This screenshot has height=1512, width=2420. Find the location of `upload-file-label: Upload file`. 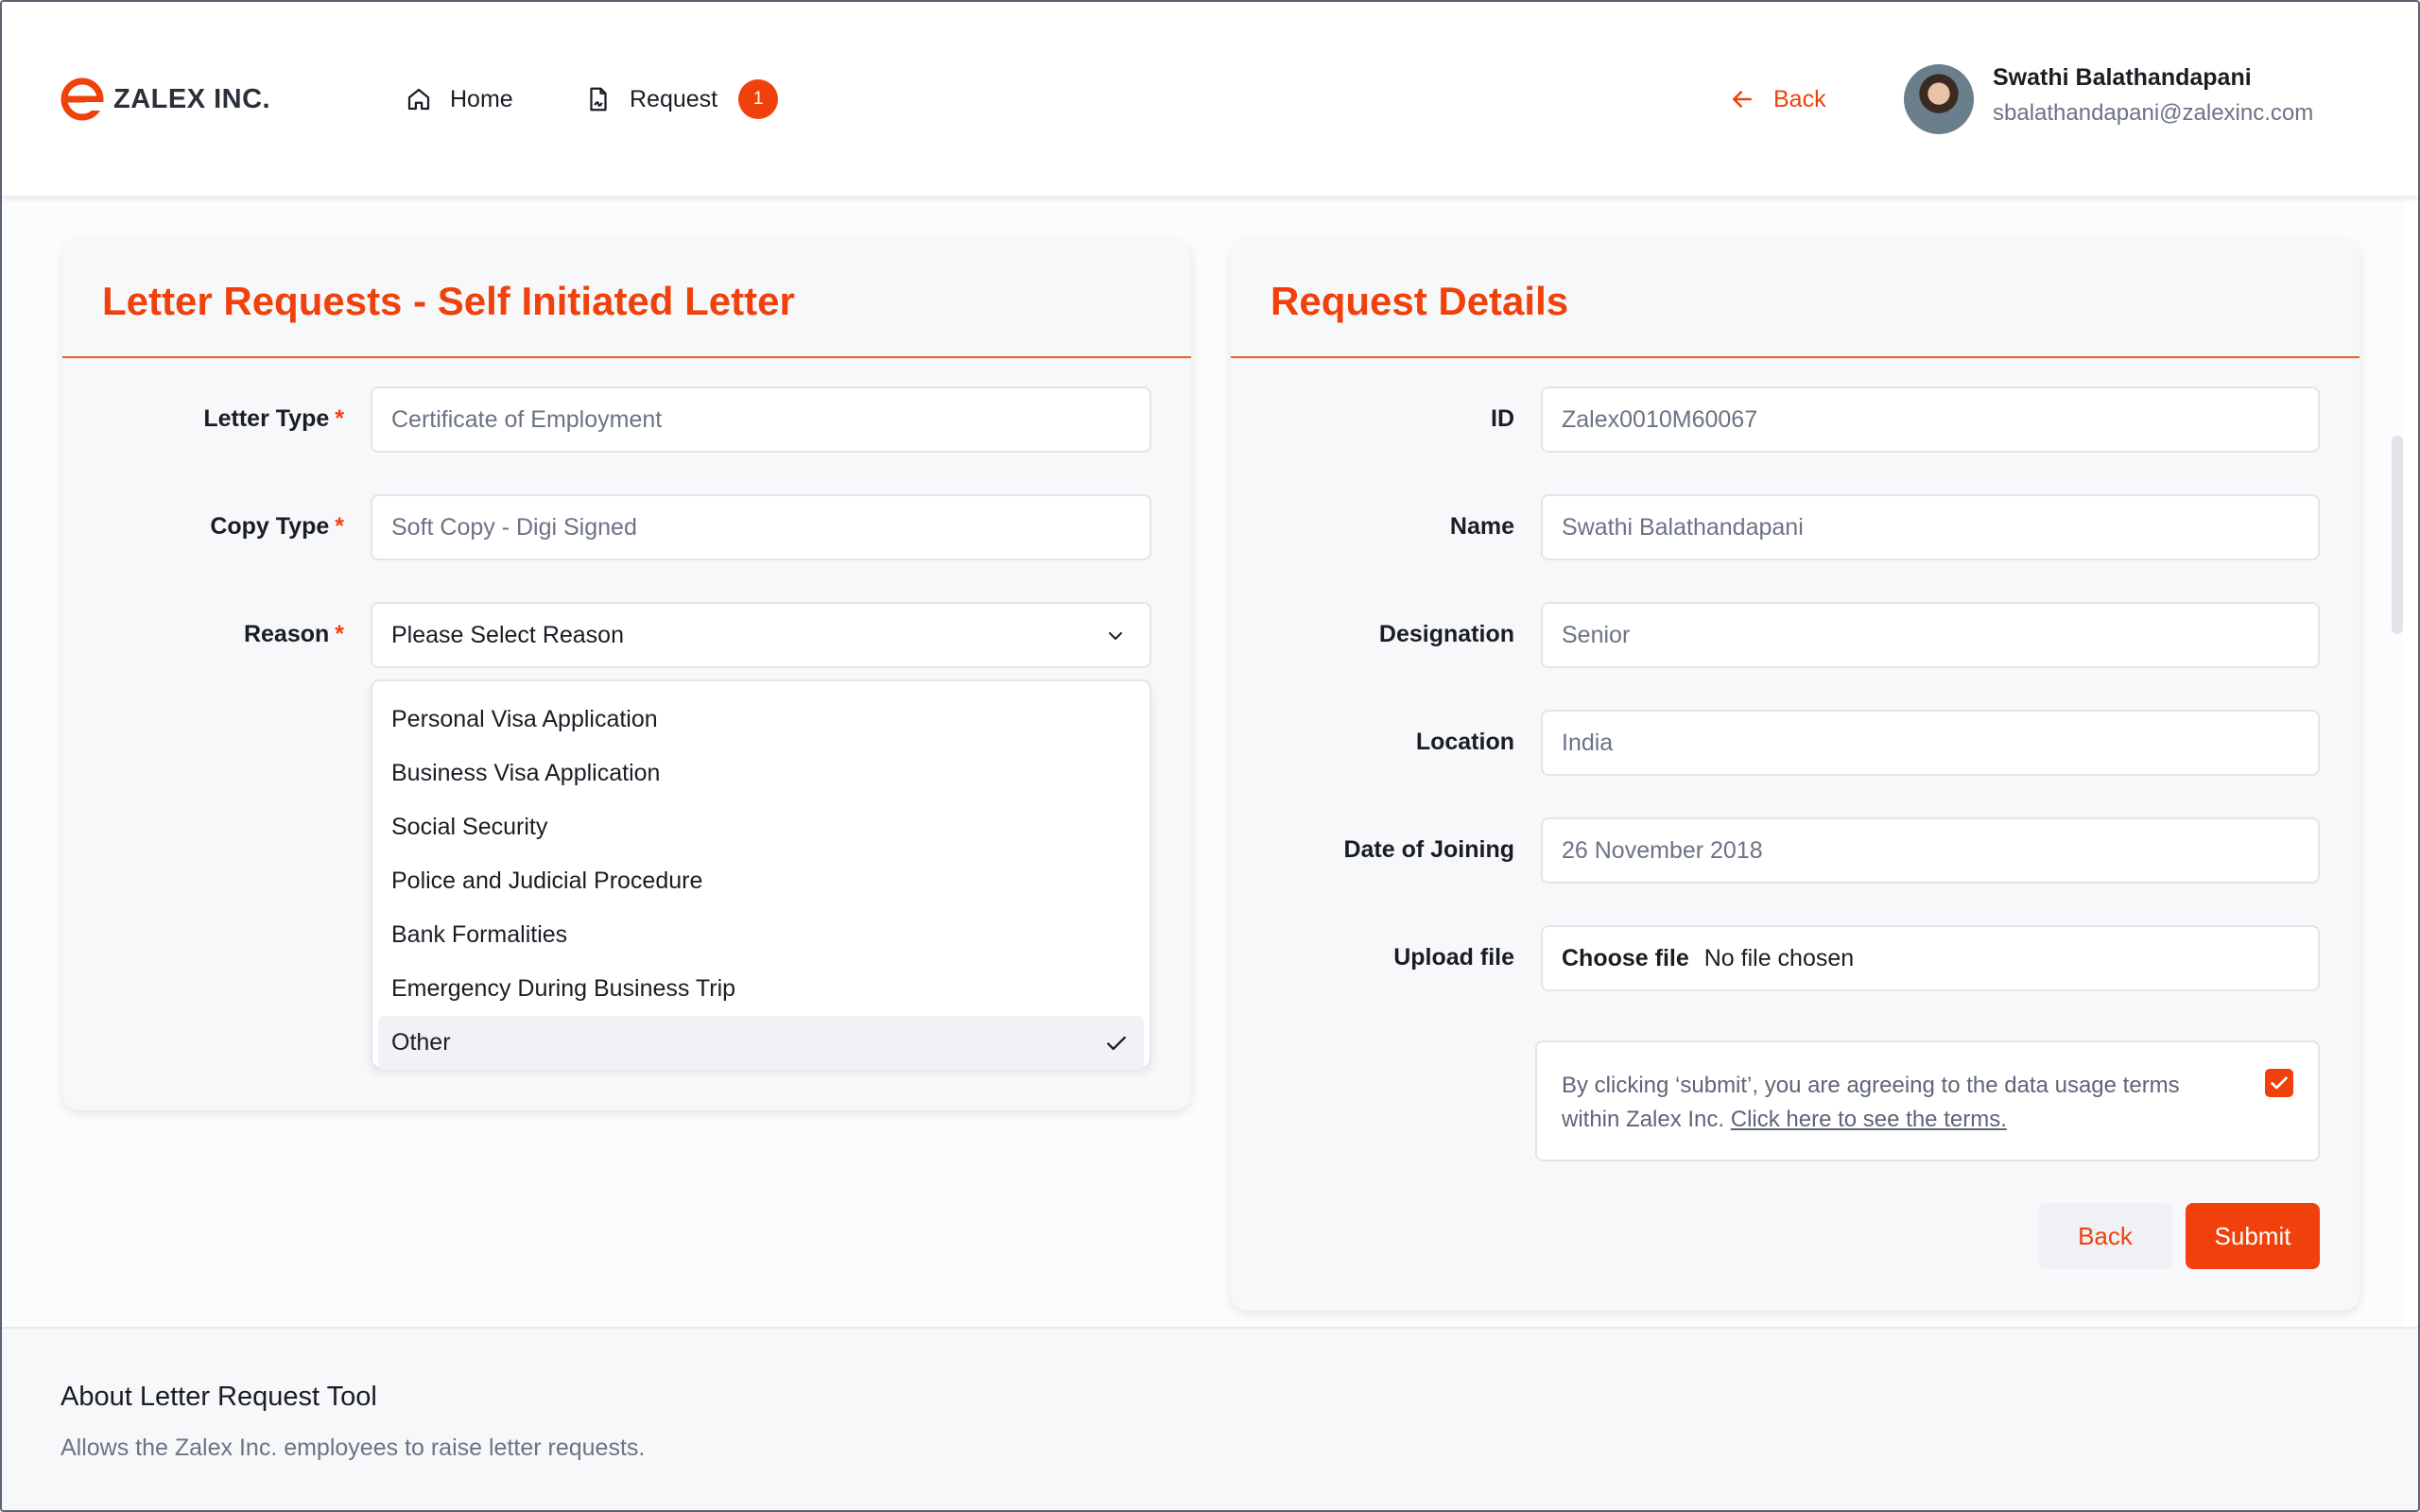

upload-file-label: Upload file is located at coordinates (1453, 957).